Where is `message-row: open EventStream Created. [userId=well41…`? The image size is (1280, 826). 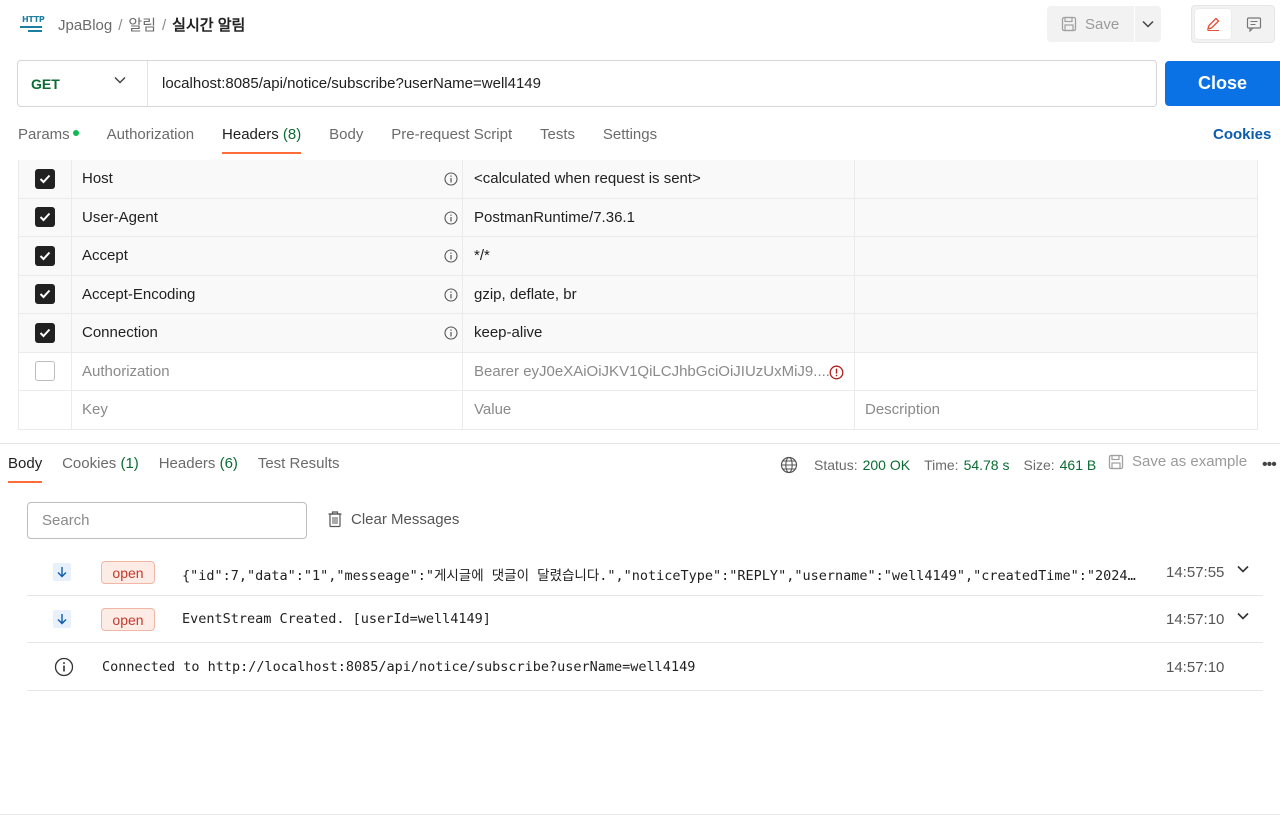
message-row: open EventStream Created. [userId=well41… is located at coordinates (645, 619).